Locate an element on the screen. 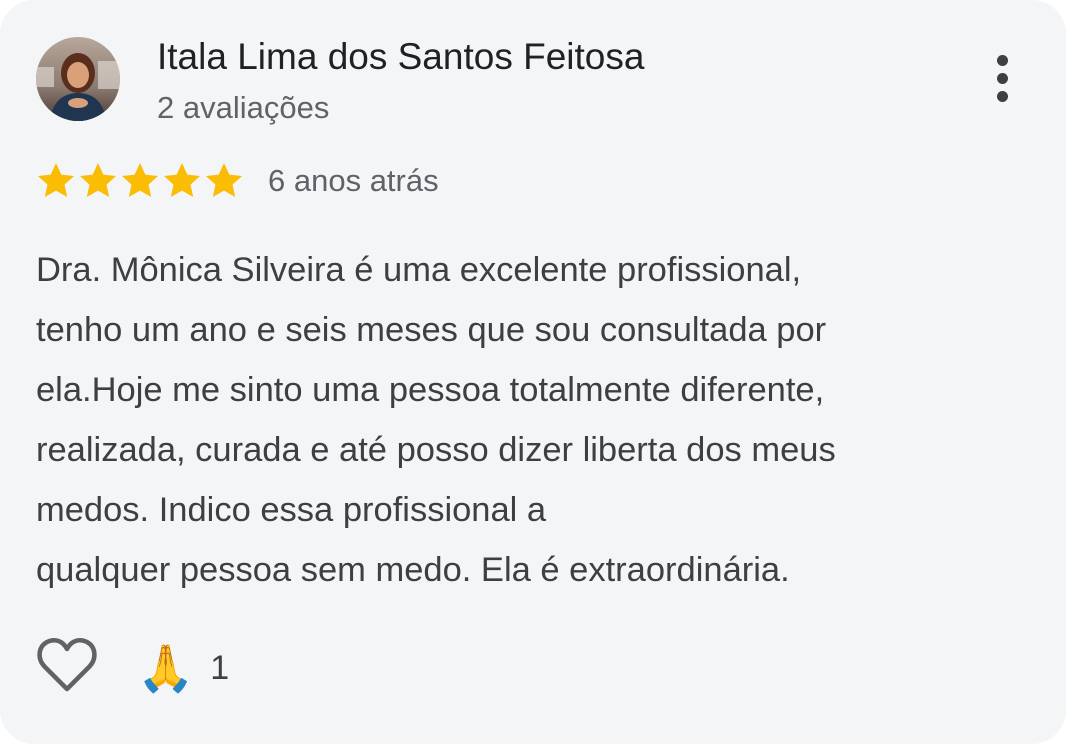 This screenshot has height=744, width=1066. avatar is located at coordinates (78, 79).